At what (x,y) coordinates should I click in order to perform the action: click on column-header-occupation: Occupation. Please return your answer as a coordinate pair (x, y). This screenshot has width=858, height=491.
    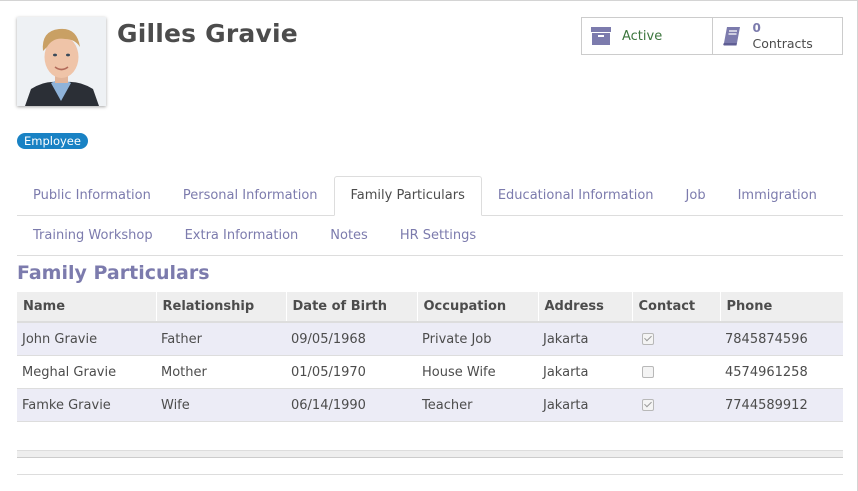
    Looking at the image, I should click on (477, 307).